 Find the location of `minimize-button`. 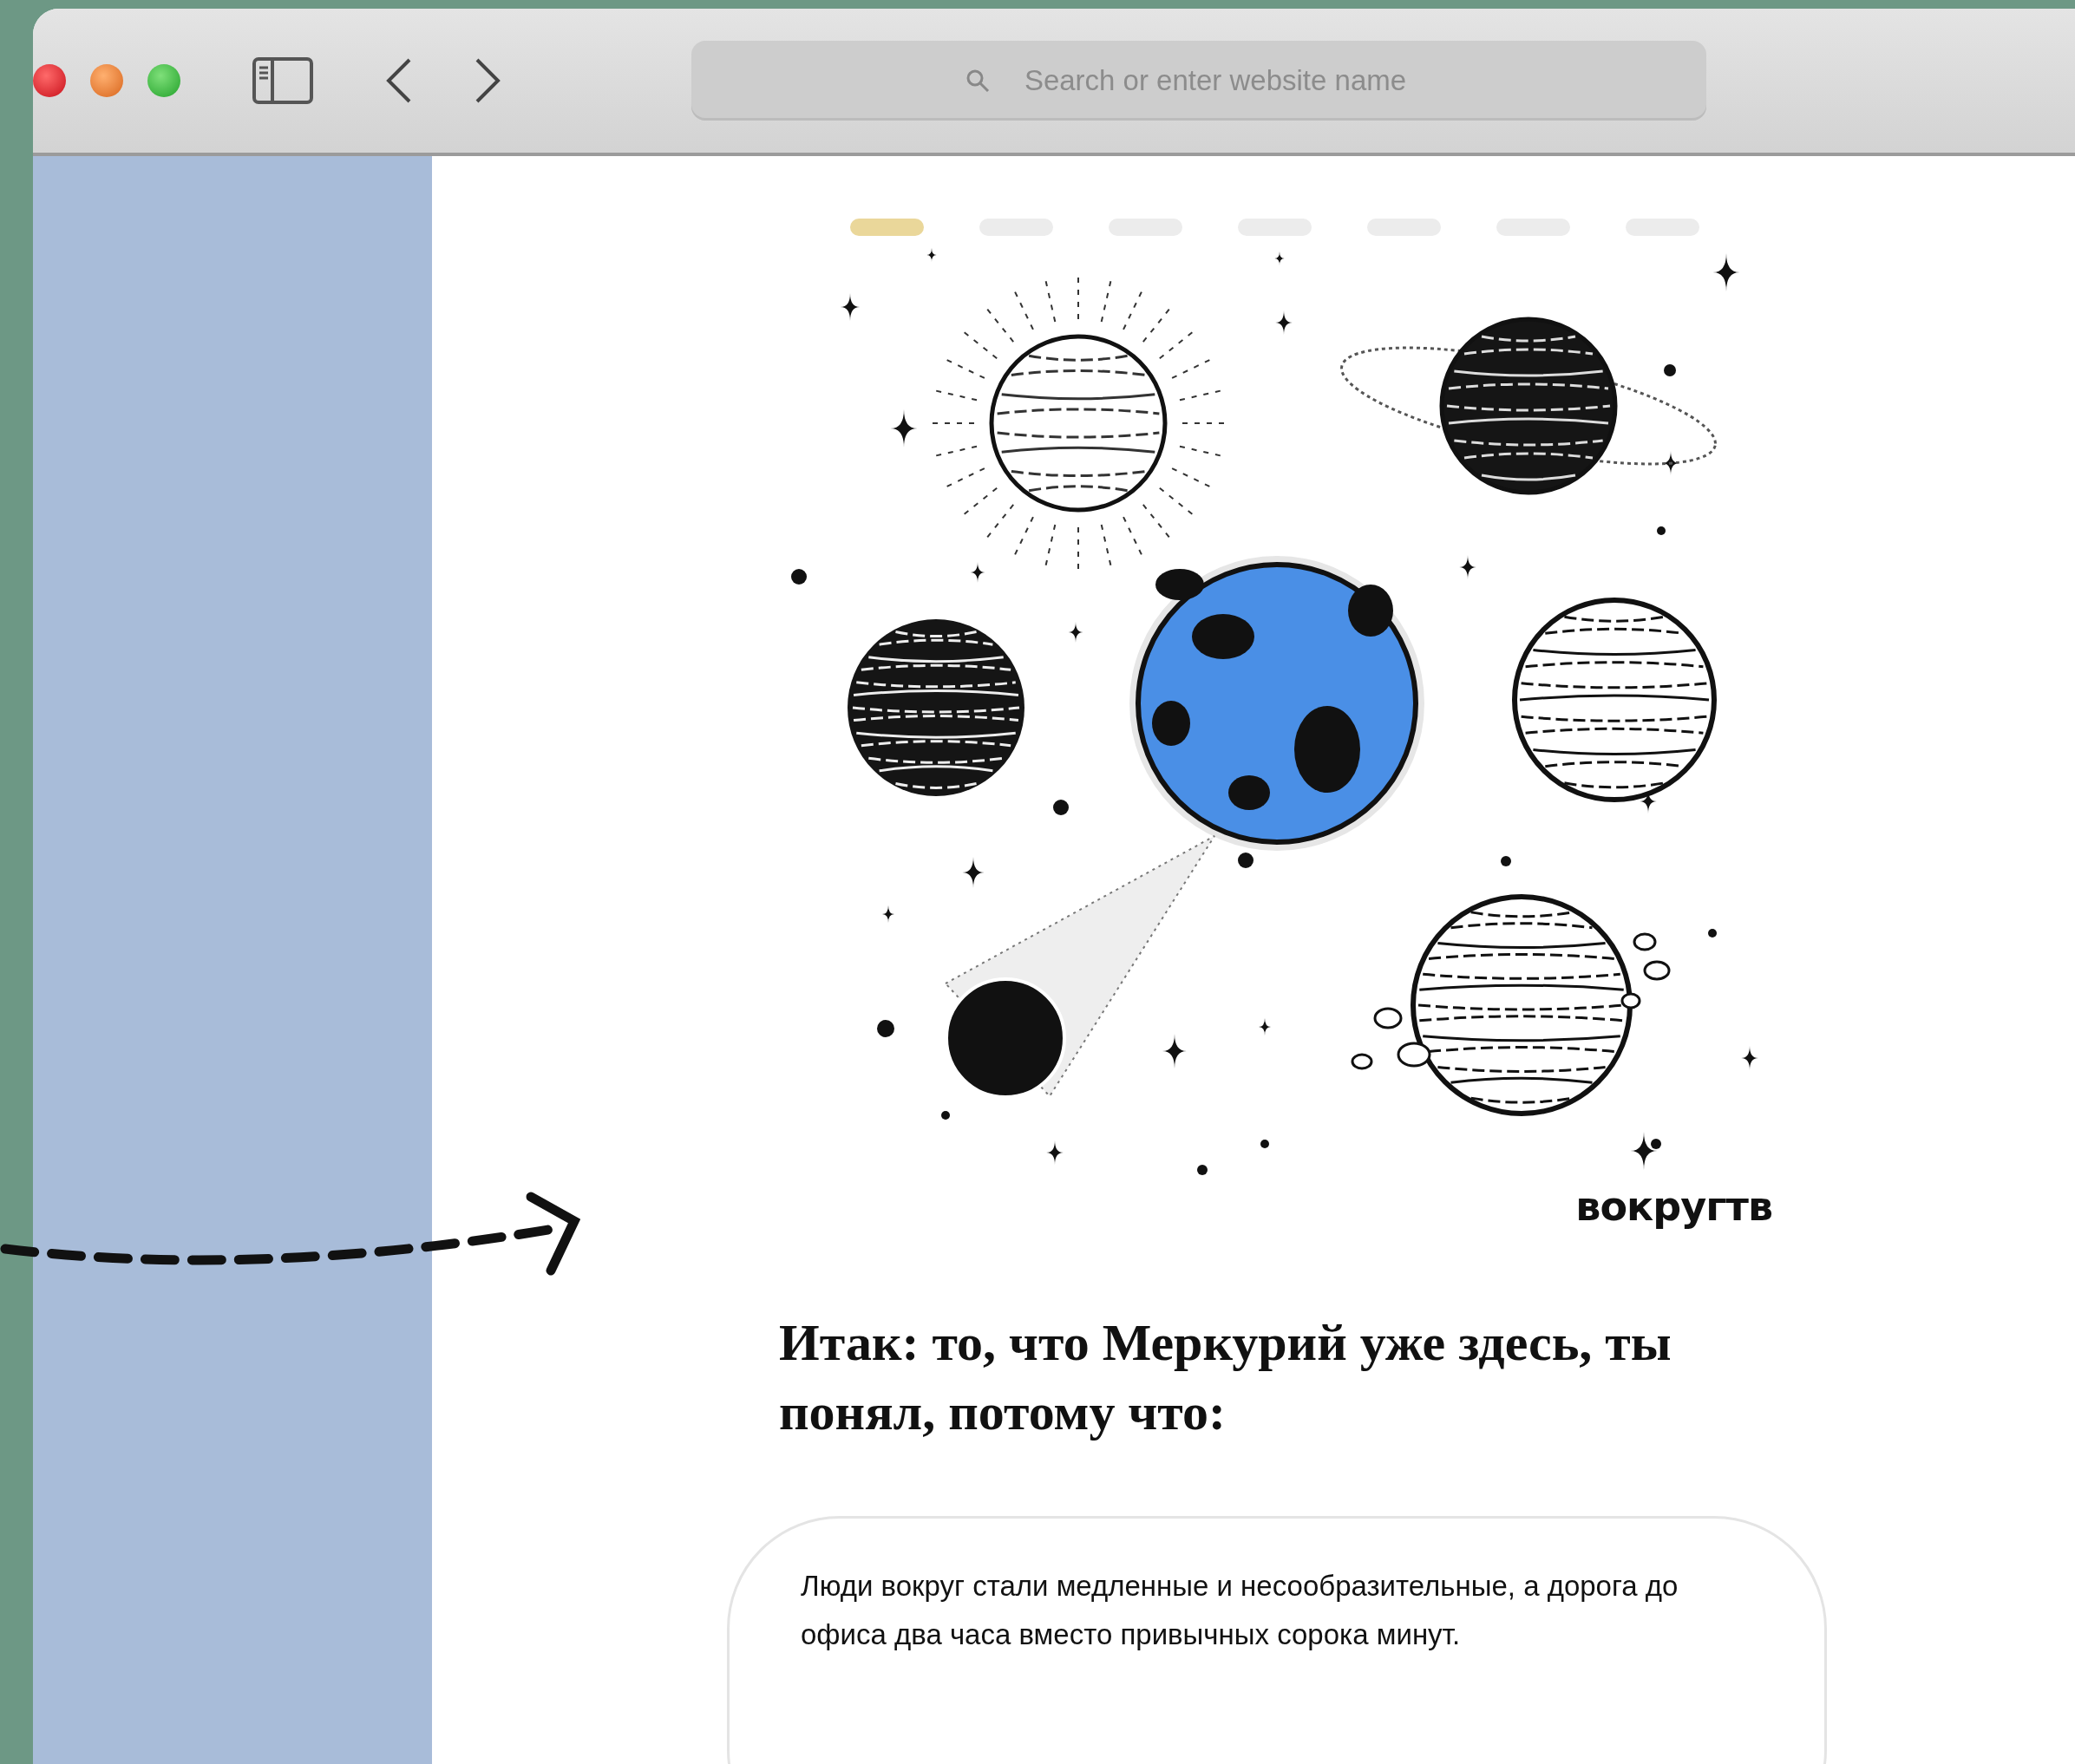

minimize-button is located at coordinates (106, 80).